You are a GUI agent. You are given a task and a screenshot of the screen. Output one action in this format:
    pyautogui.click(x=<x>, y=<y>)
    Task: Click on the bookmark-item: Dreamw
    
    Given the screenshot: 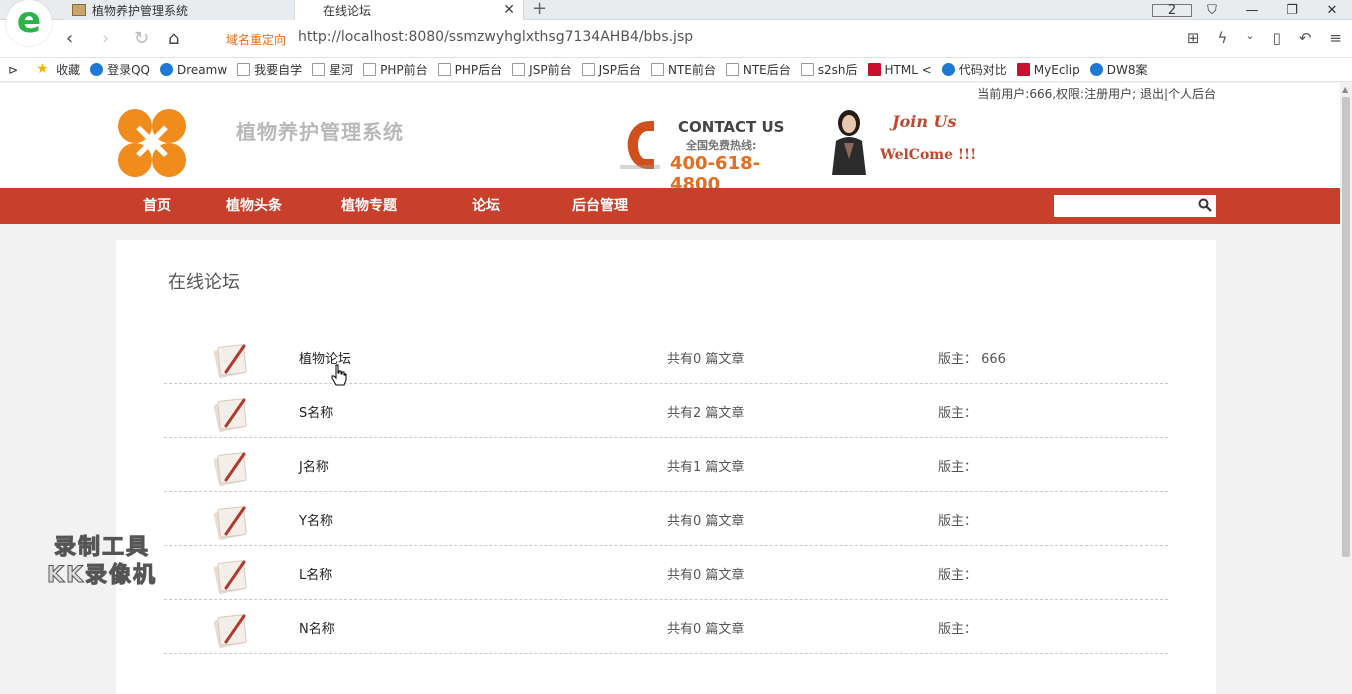 What is the action you would take?
    pyautogui.click(x=193, y=69)
    